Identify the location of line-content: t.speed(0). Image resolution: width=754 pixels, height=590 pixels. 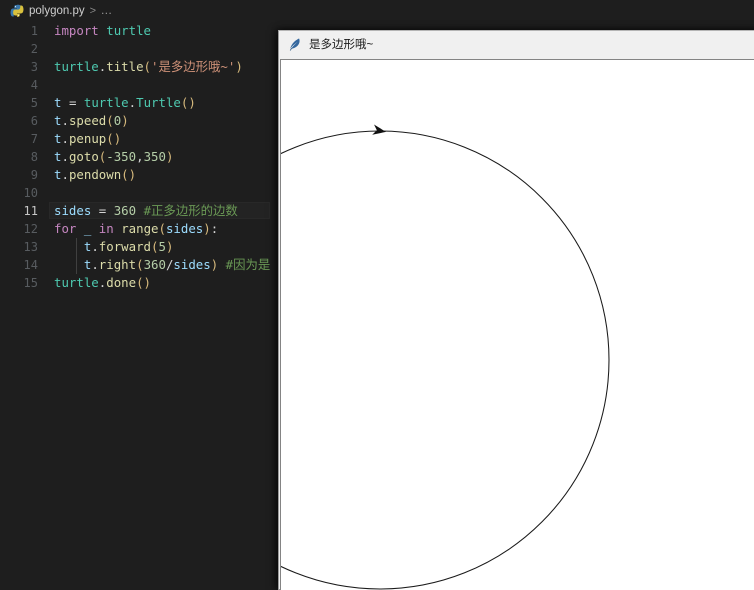
(91, 121).